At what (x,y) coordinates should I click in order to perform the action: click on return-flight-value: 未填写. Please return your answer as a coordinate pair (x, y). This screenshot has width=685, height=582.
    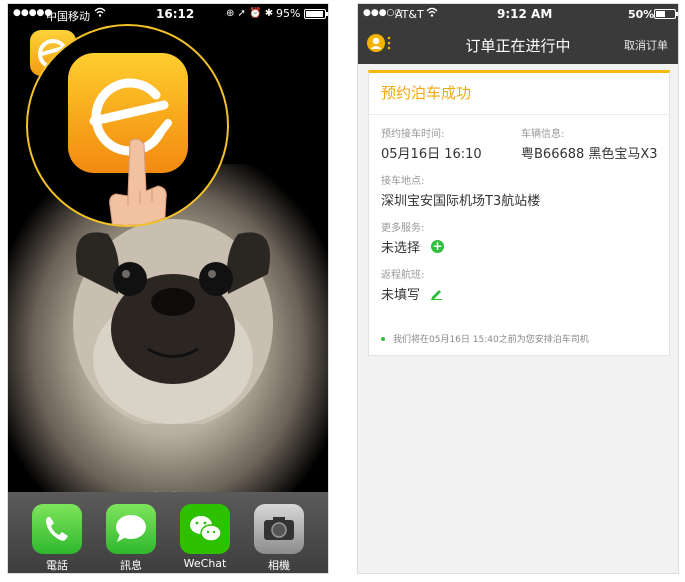
    Looking at the image, I should click on (400, 293).